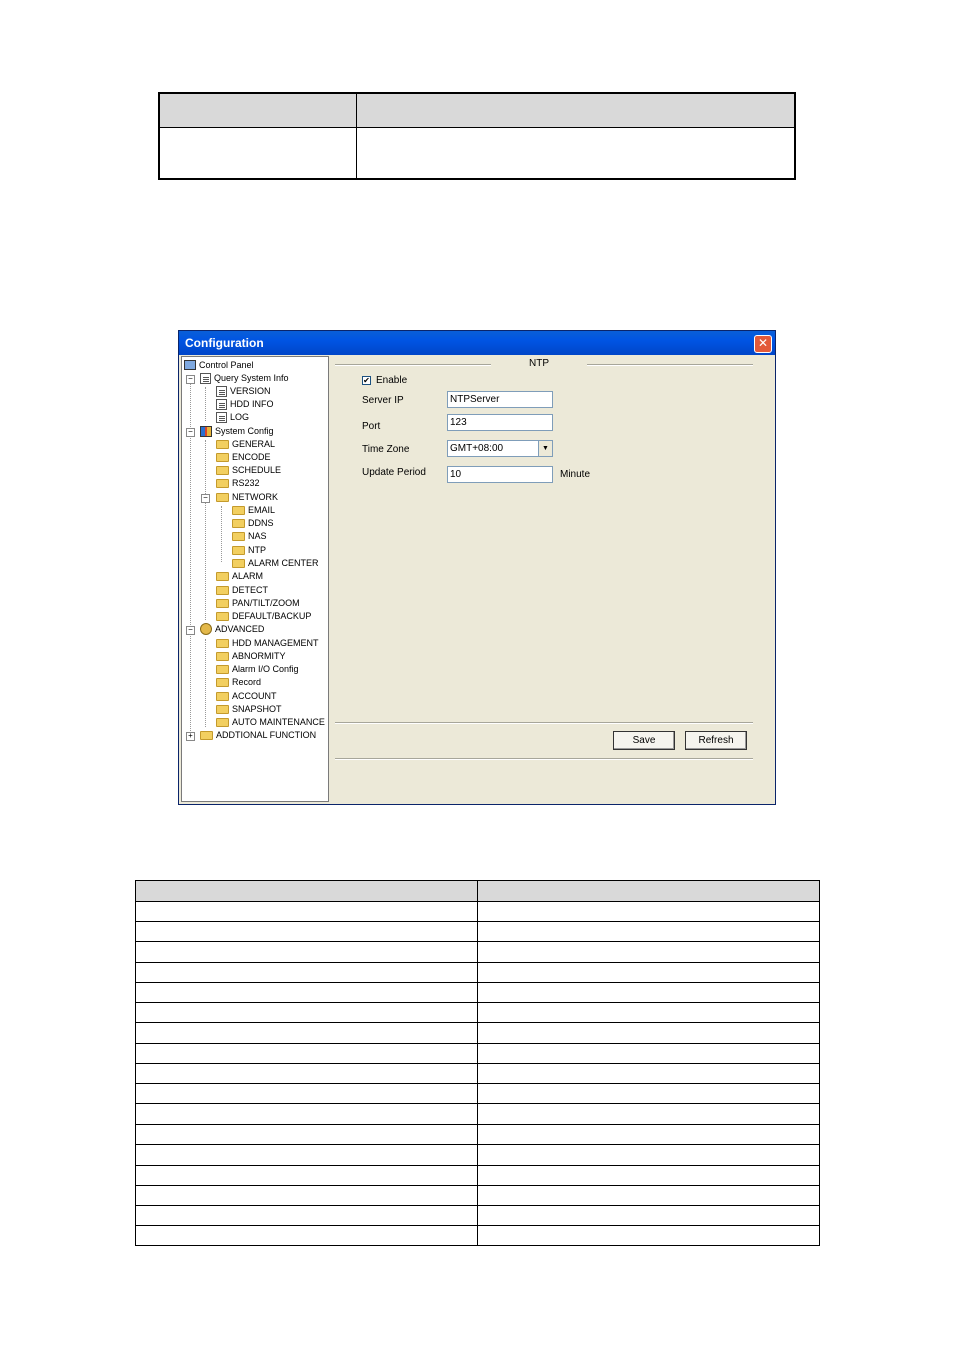 The height and width of the screenshot is (1350, 954). Describe the element at coordinates (545, 448) in the screenshot. I see `chevron-down-icon: ▼` at that location.